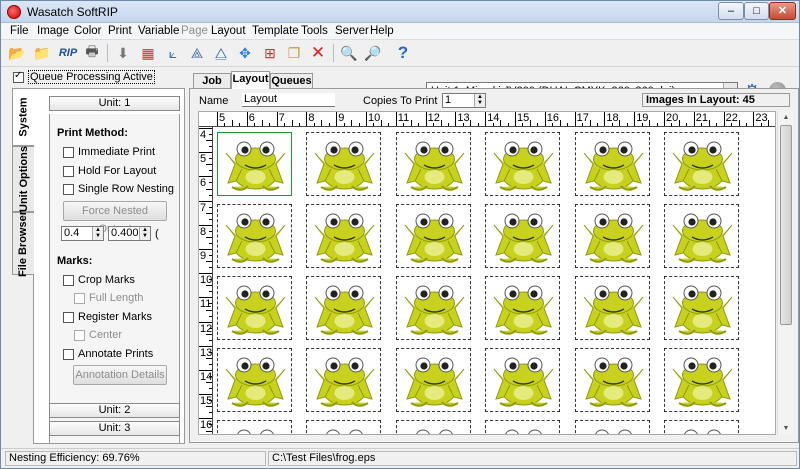  Describe the element at coordinates (288, 100) in the screenshot. I see `layout-name-input: Layout` at that location.